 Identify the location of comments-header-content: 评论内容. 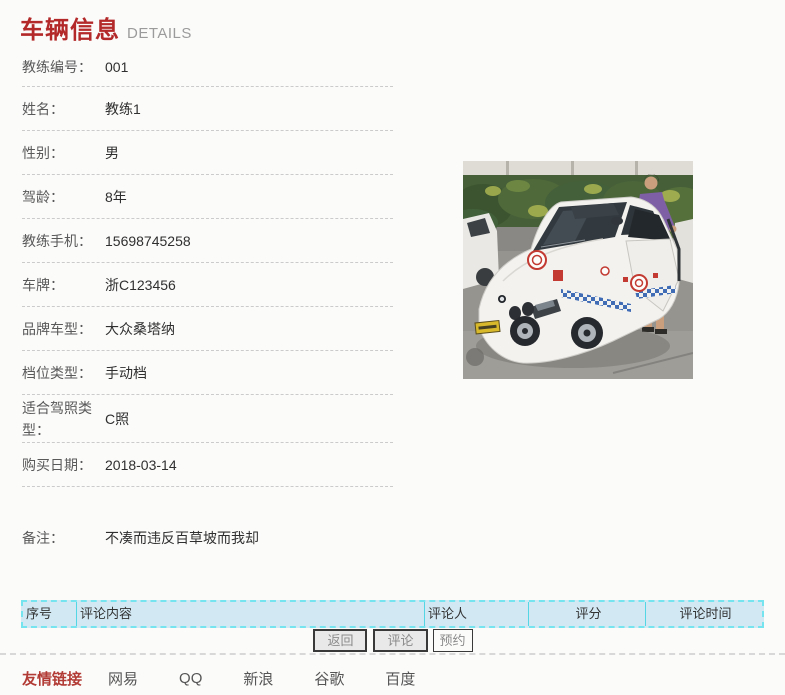
(251, 614).